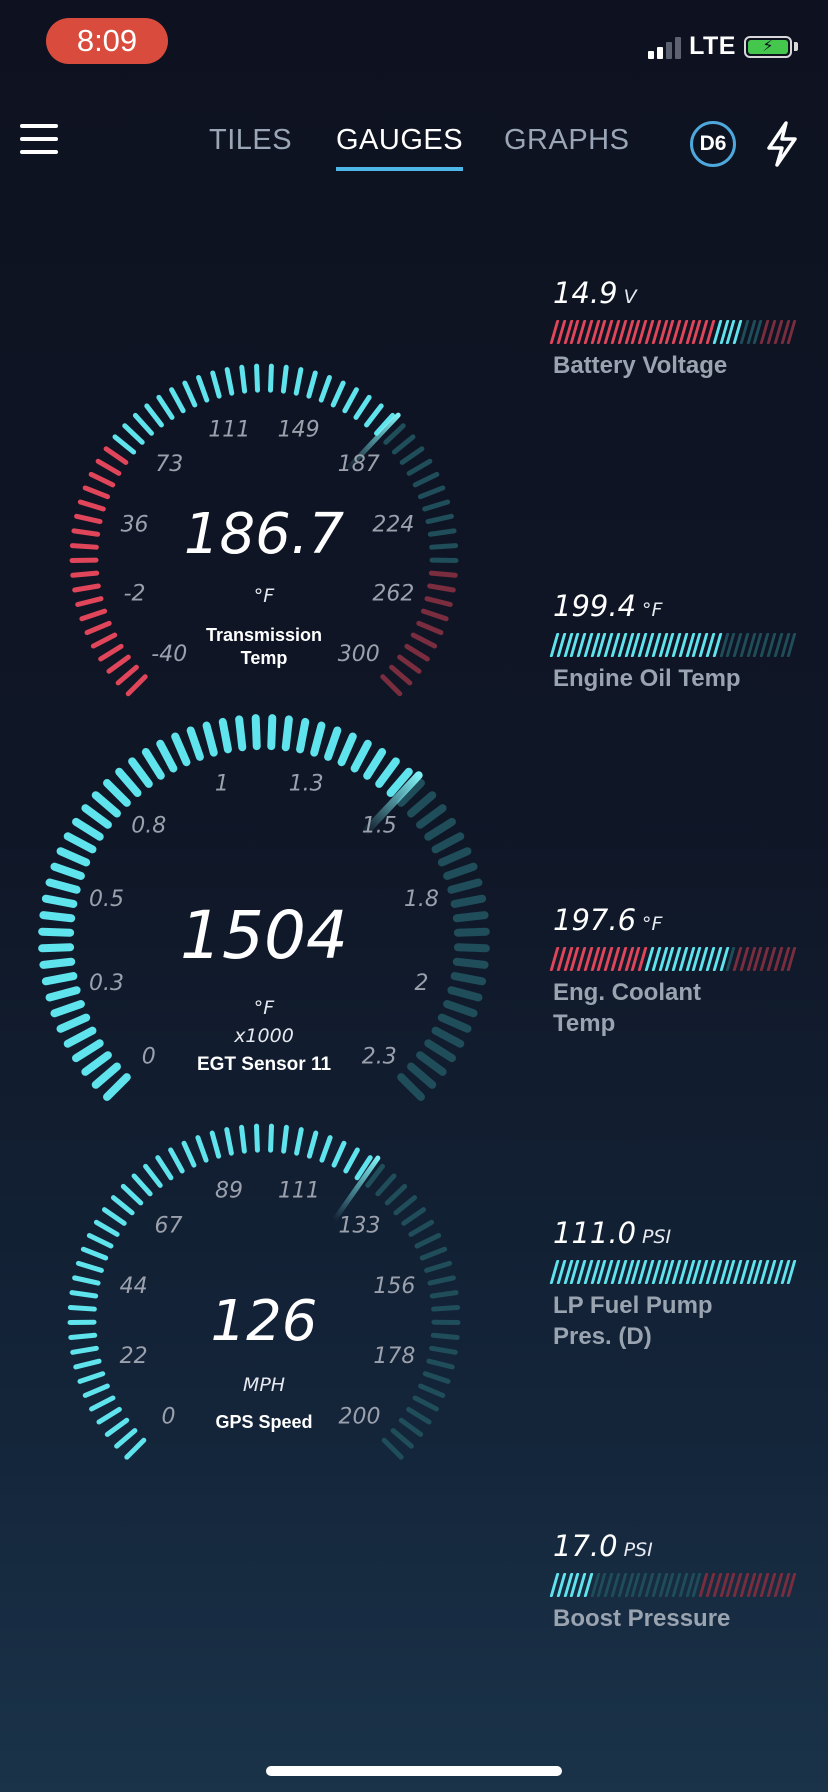  I want to click on gauge-name-line-1: EGT Sensor 11, so click(264, 1064).